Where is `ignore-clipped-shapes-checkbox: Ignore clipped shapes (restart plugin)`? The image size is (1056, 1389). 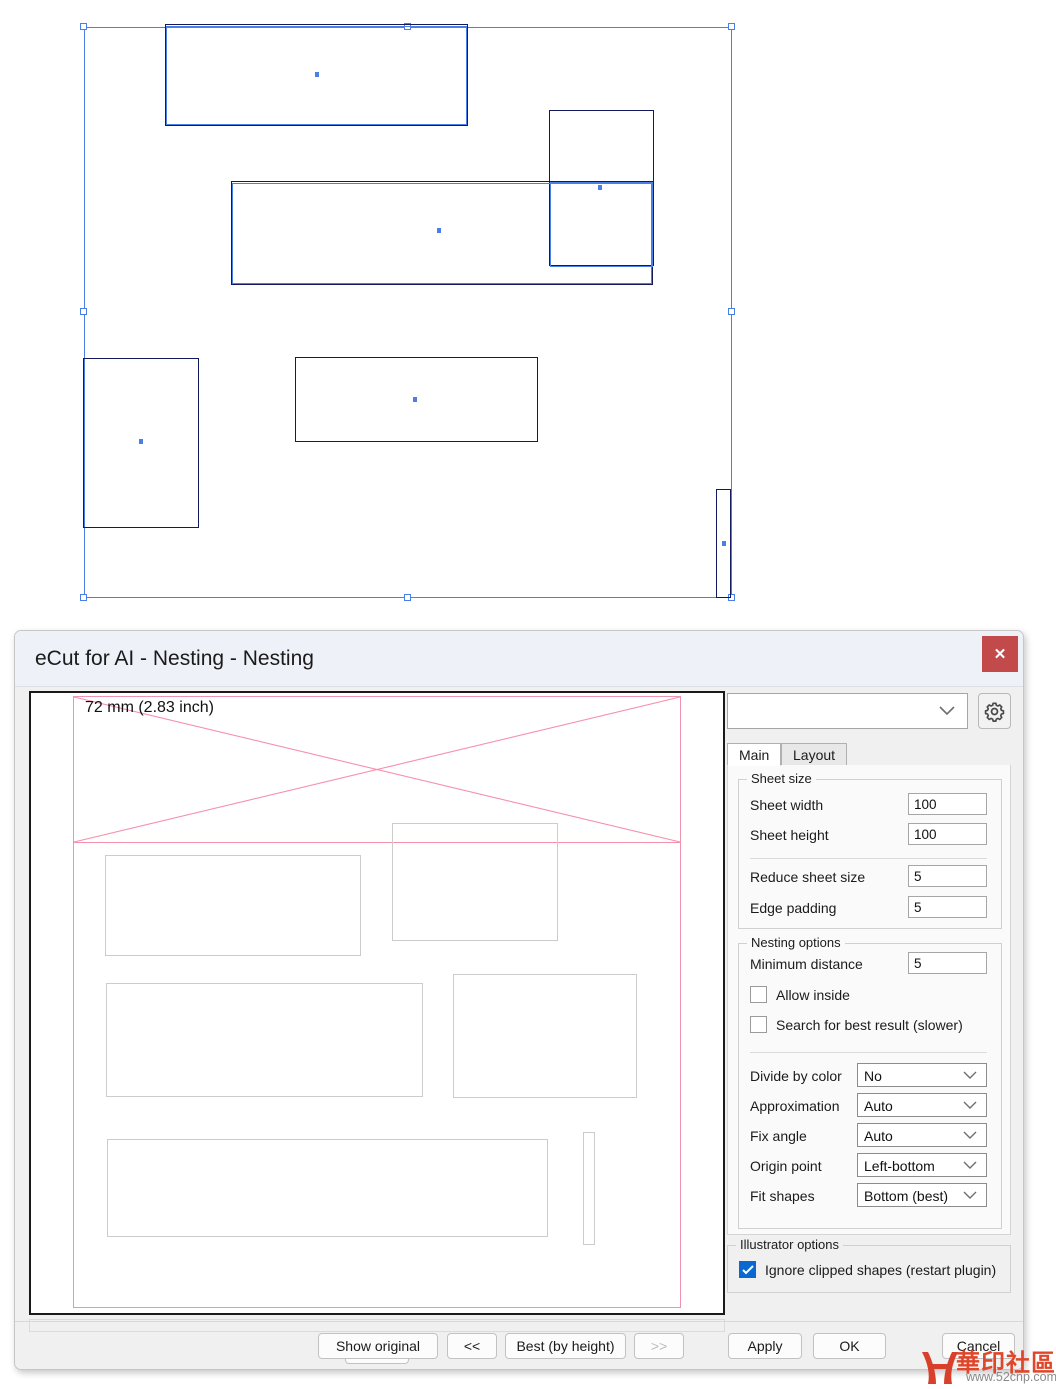
ignore-clipped-shapes-checkbox: Ignore clipped shapes (restart plugin) is located at coordinates (867, 1269).